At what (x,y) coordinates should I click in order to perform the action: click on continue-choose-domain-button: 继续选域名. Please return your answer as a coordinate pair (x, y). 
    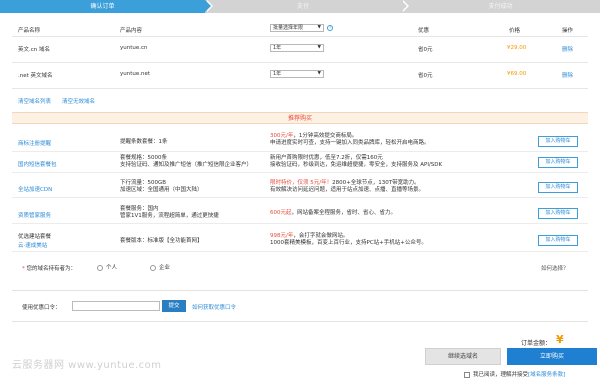
    Looking at the image, I should click on (463, 356).